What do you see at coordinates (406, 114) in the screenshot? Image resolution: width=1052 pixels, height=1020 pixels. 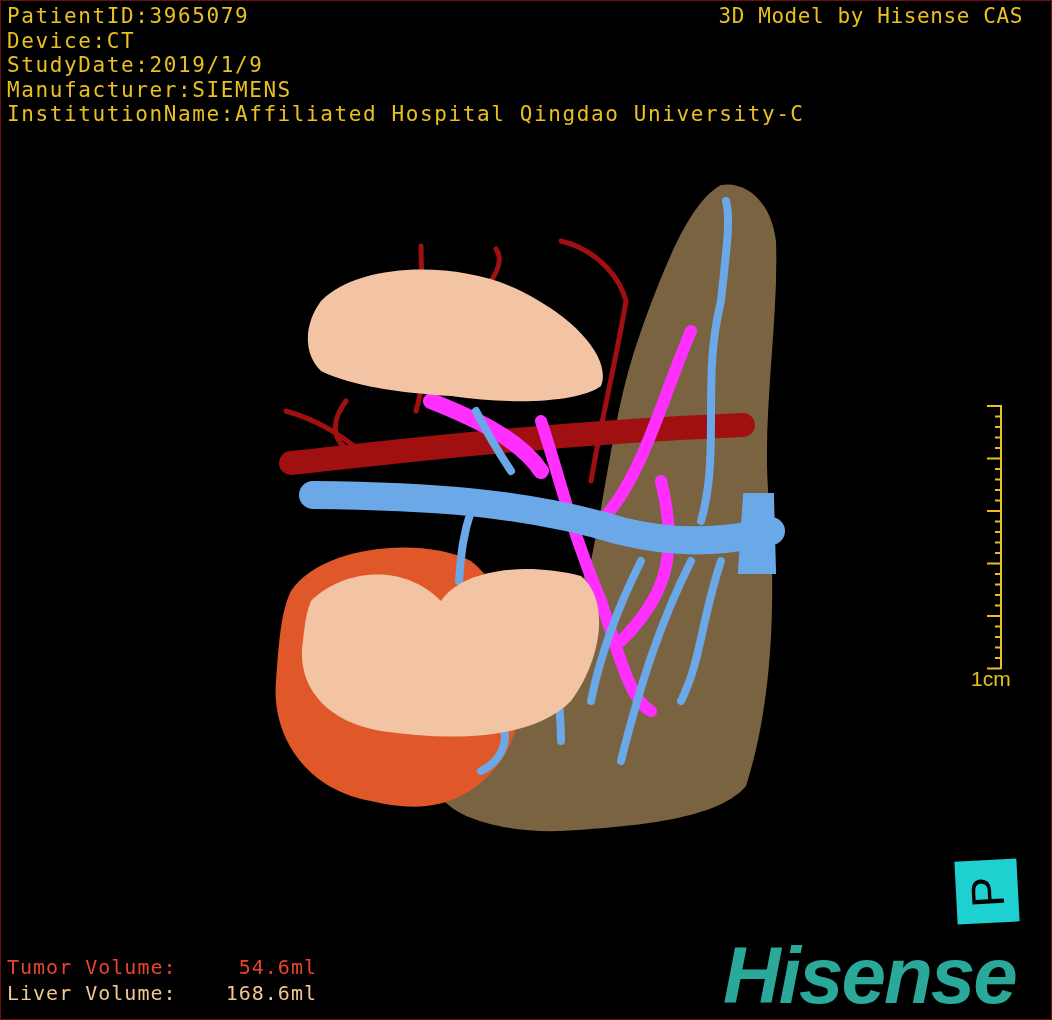 I see `patient-info-text: InstitutionName:Affiliated Hospital Qingdao University-C` at bounding box center [406, 114].